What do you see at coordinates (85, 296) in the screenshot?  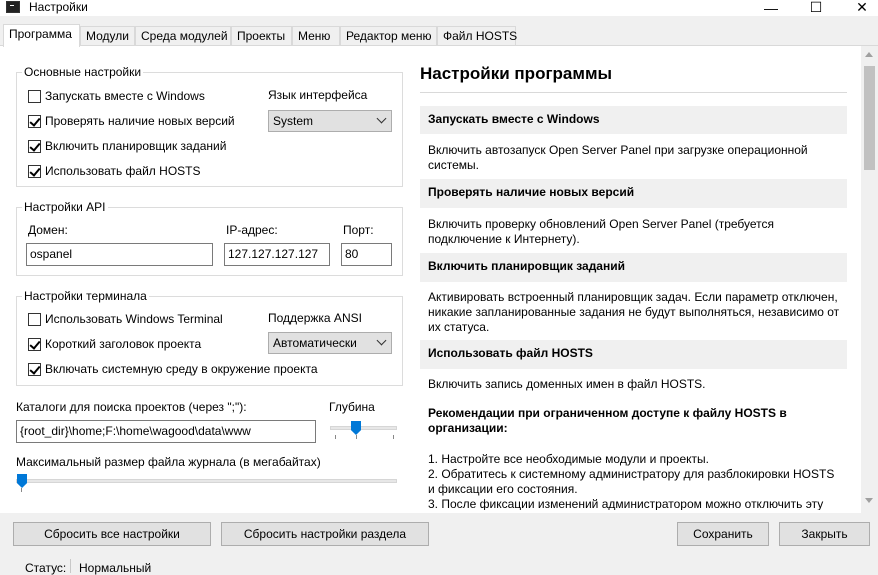 I see `group-title: Настройки терминала` at bounding box center [85, 296].